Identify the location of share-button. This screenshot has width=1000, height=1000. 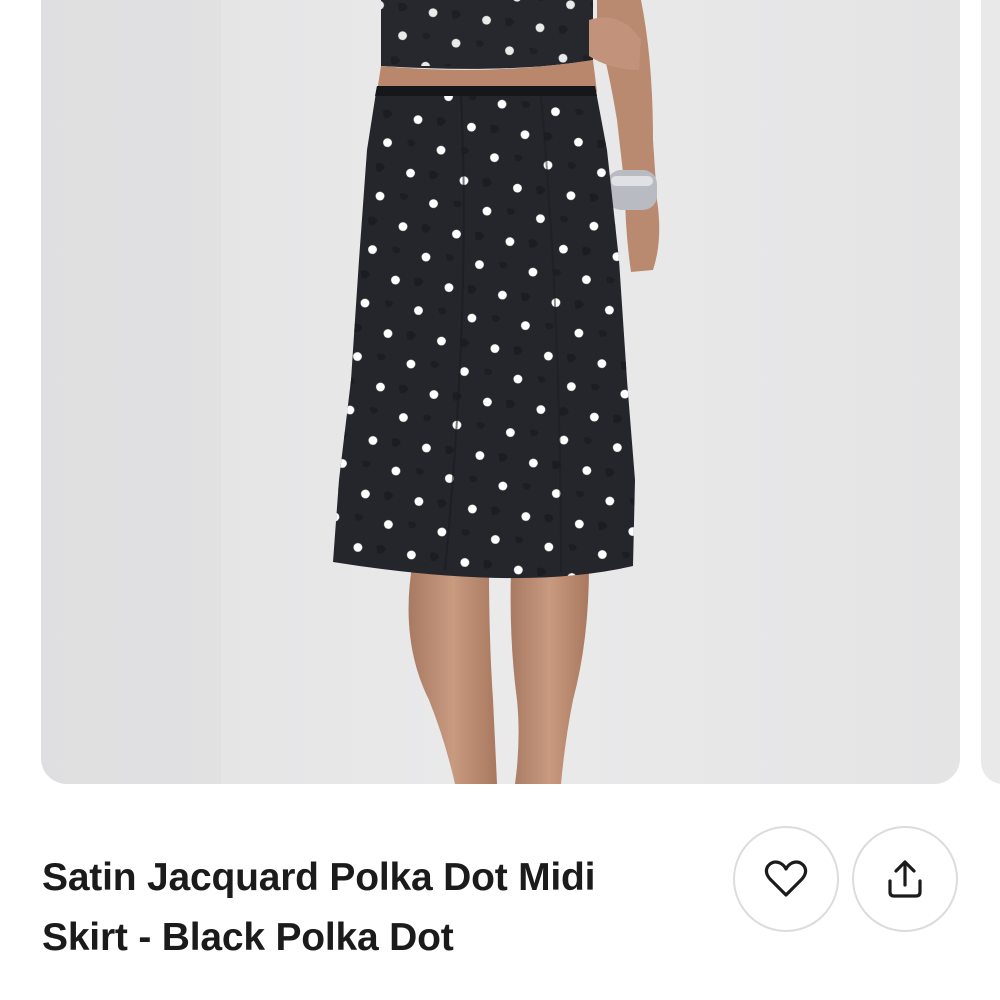
(905, 879).